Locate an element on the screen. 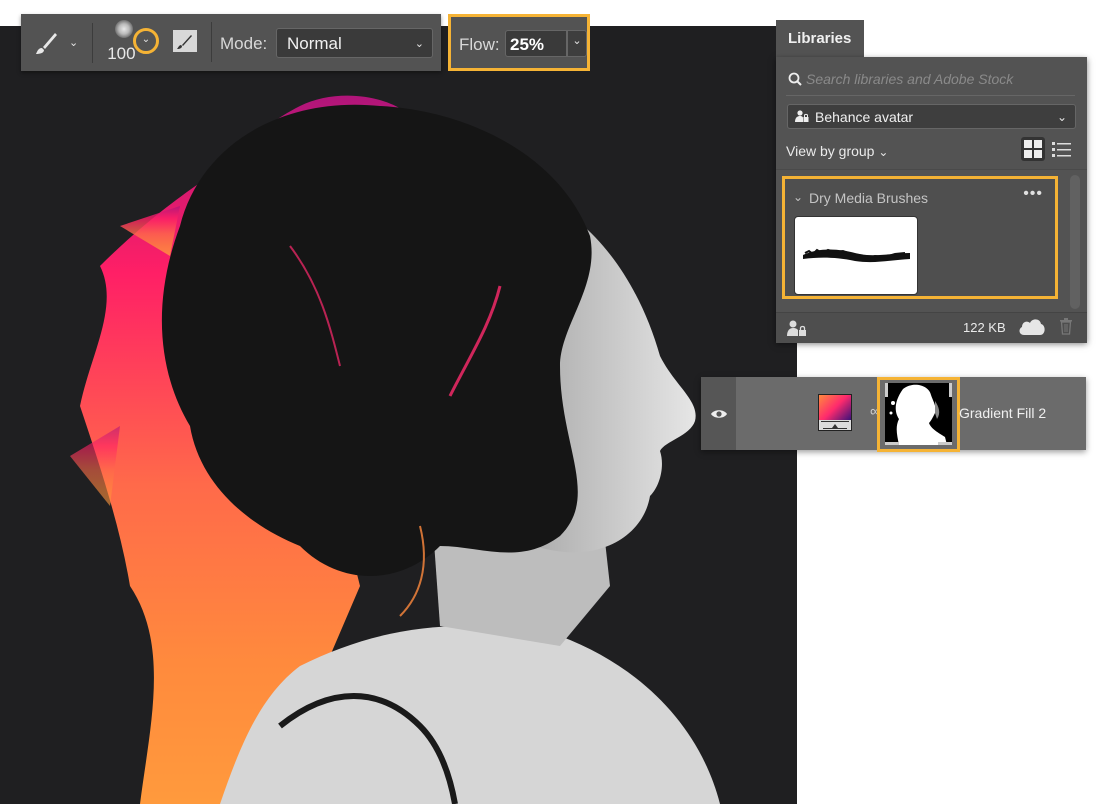 The height and width of the screenshot is (804, 1100). more-options-icon: ••• is located at coordinates (1033, 194).